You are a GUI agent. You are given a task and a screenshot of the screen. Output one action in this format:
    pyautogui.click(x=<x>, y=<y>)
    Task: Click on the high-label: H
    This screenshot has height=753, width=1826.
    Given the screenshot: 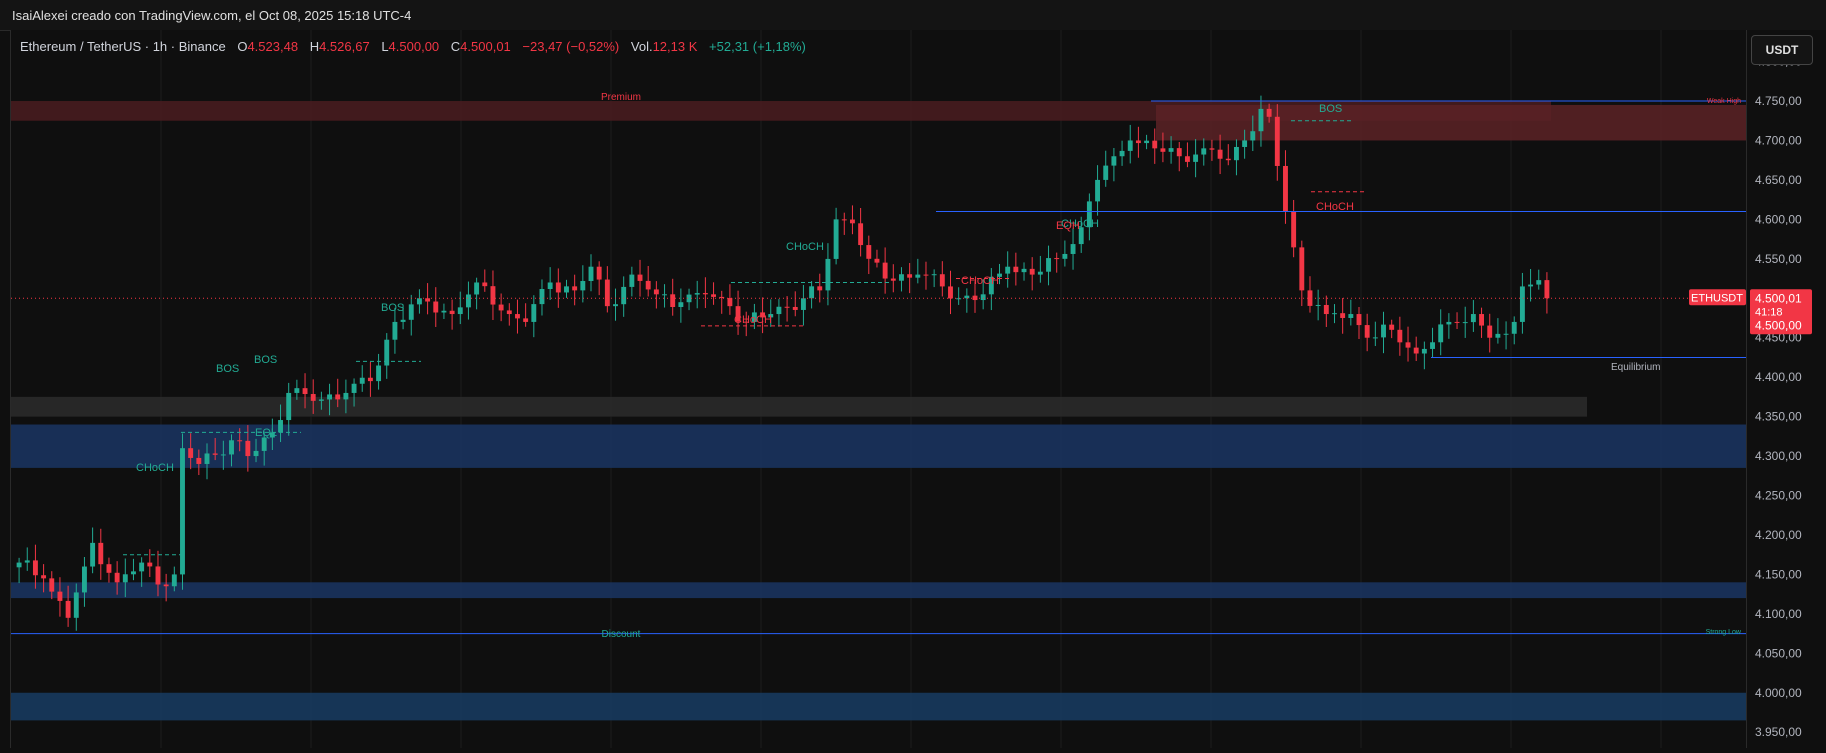 What is the action you would take?
    pyautogui.click(x=314, y=46)
    